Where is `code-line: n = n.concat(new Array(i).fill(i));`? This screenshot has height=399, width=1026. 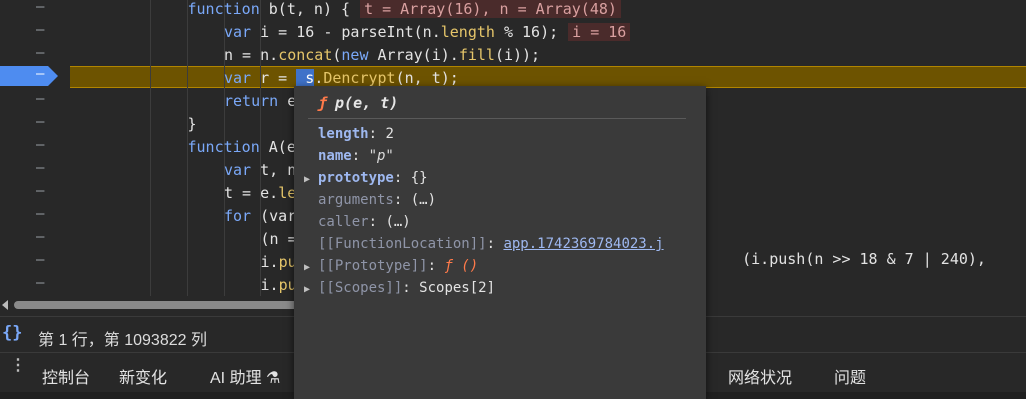 code-line: n = n.concat(new Array(i).fill(i)); is located at coordinates (382, 55).